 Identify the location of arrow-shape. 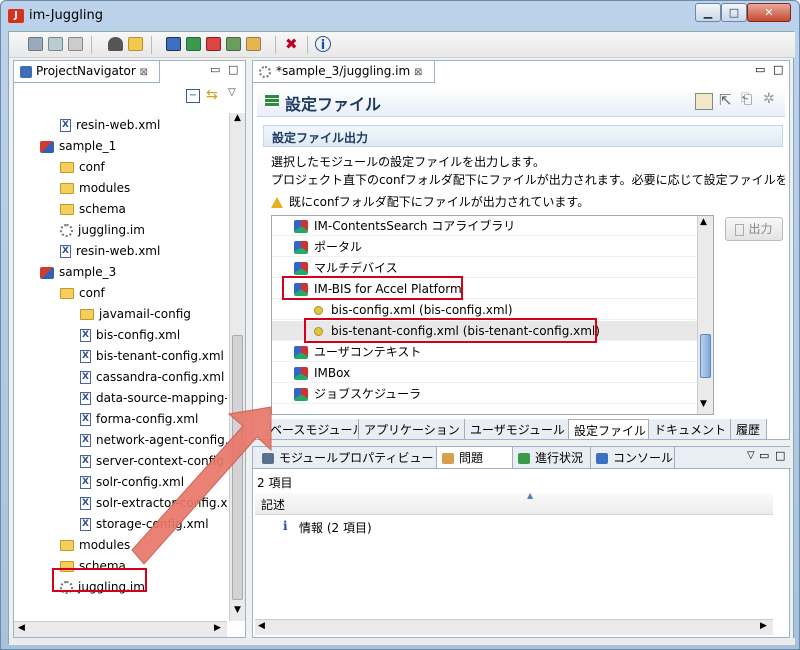
(201, 485).